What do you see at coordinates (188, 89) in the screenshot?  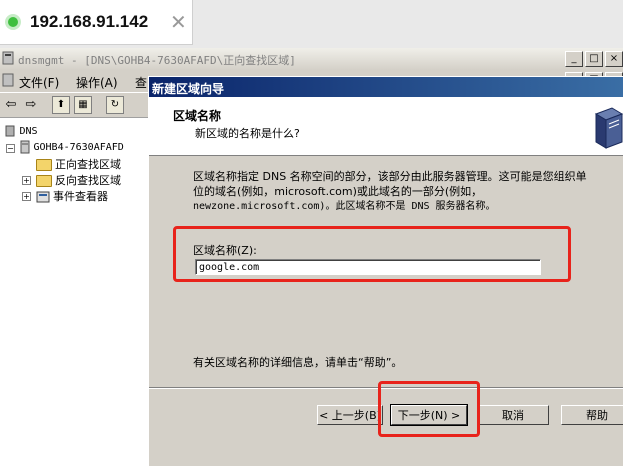 I see `wizard-title: 新建区域向导` at bounding box center [188, 89].